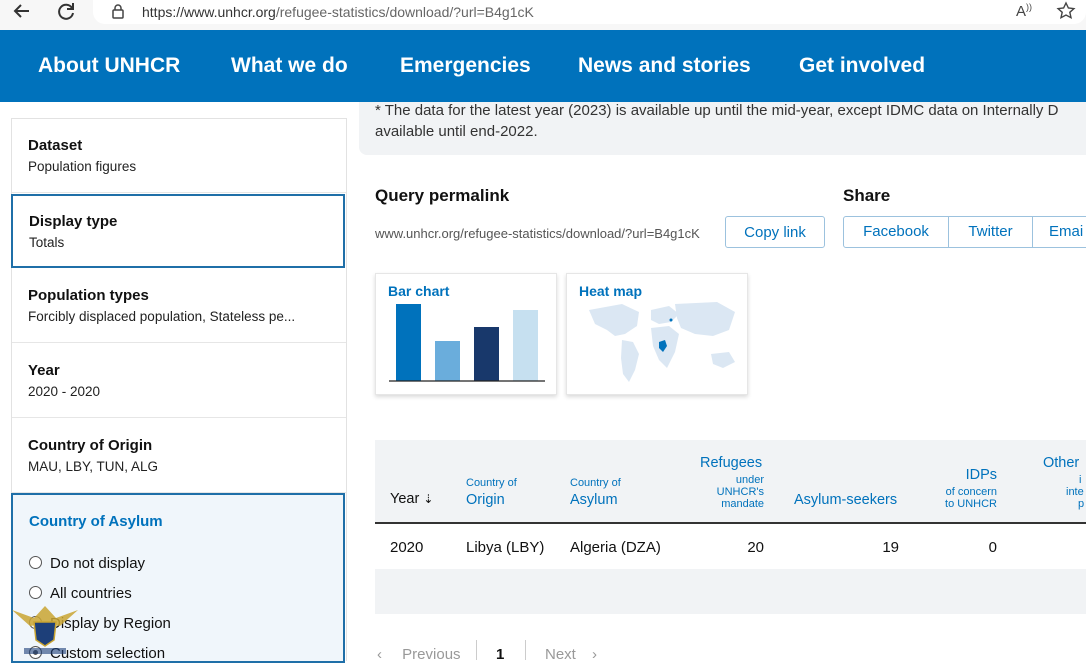 This screenshot has width=1086, height=665. Describe the element at coordinates (749, 480) in the screenshot. I see `header-refugees-sub1: under` at that location.